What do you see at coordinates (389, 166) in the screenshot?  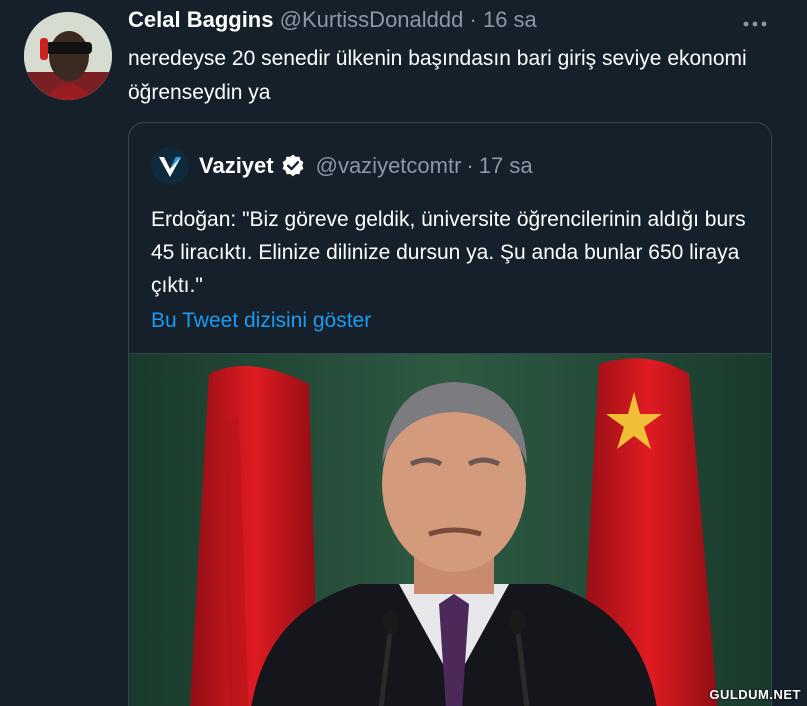 I see `quoted-user-handle: @vaziyetcomtr` at bounding box center [389, 166].